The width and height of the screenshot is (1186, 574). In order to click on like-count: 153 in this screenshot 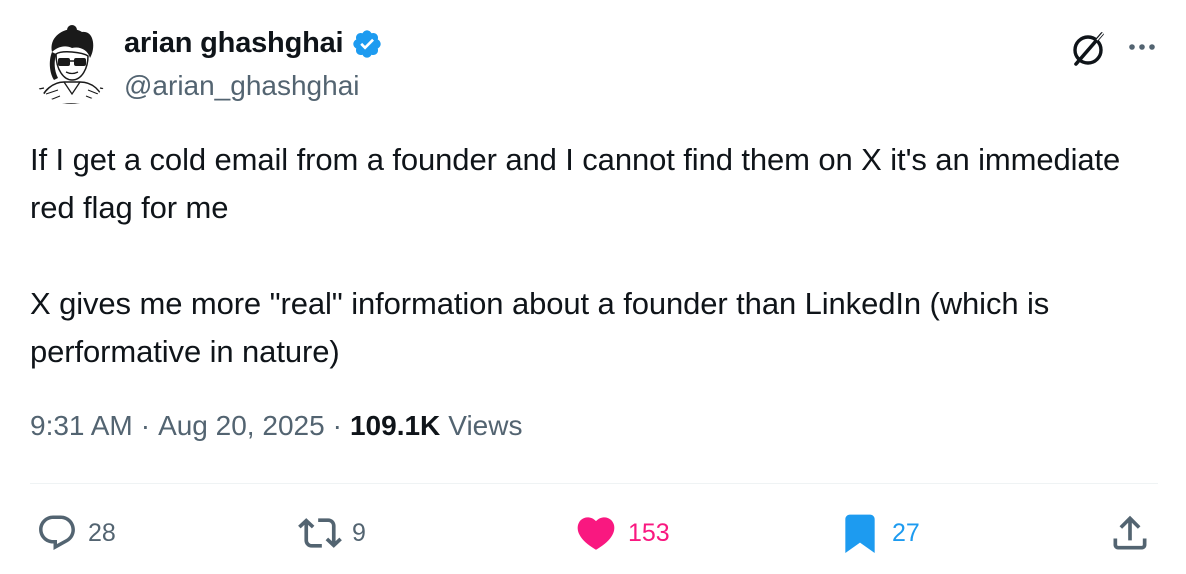, I will do `click(649, 532)`.